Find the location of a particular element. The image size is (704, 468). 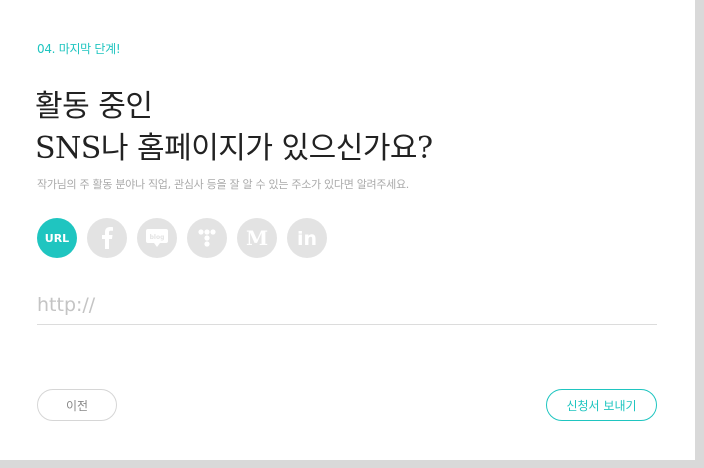

sns-selector: URL blog M in is located at coordinates (182, 238).